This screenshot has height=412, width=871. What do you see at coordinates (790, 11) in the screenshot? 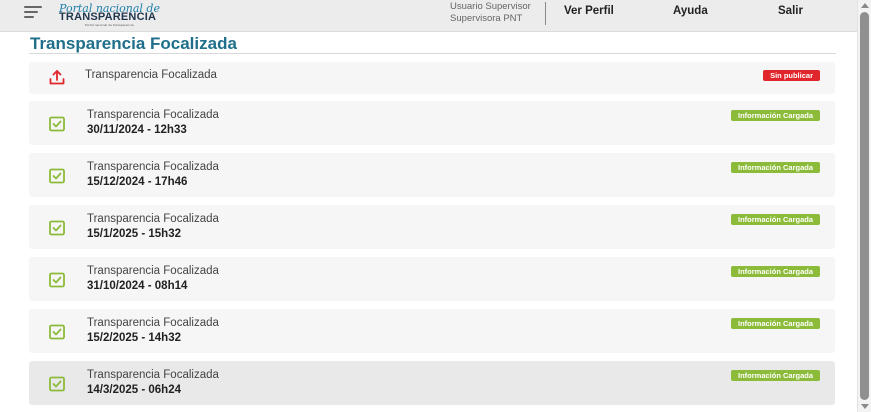
I see `nav-salir: Salir` at bounding box center [790, 11].